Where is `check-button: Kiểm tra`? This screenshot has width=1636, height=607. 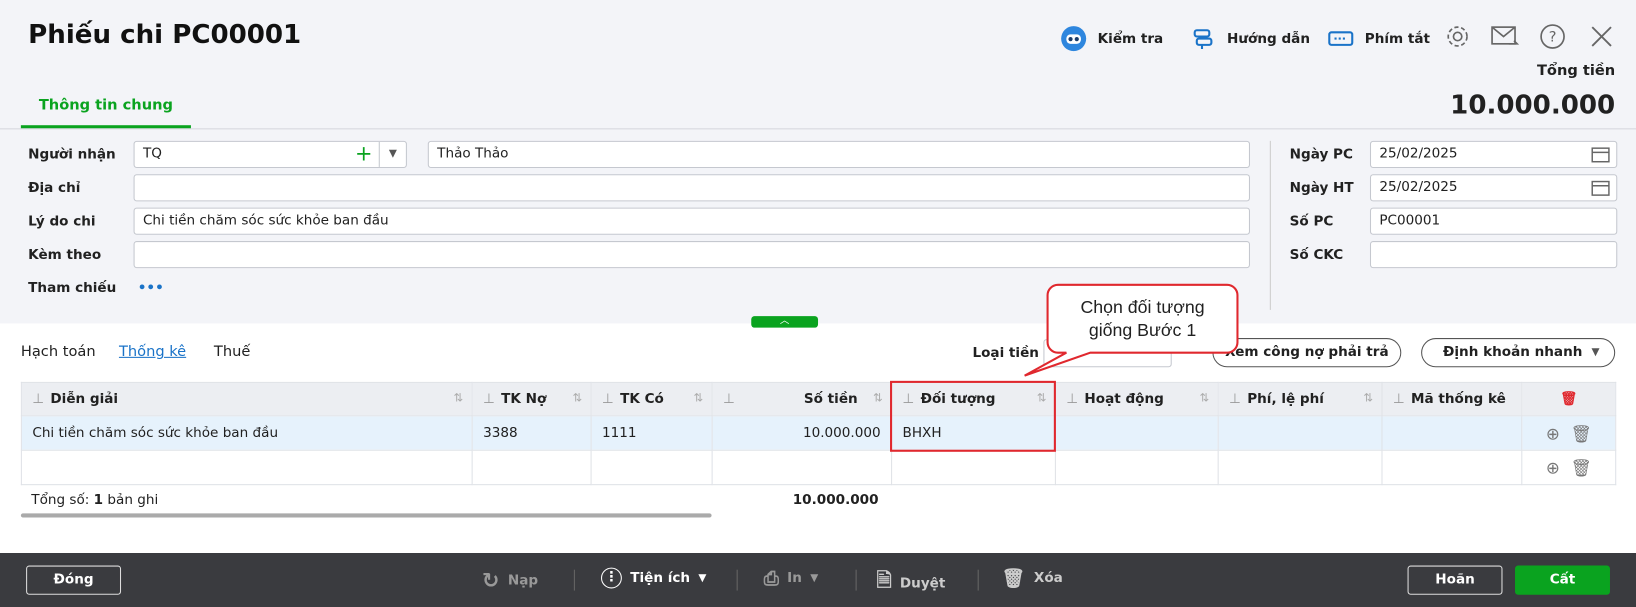 check-button: Kiểm tra is located at coordinates (1111, 38).